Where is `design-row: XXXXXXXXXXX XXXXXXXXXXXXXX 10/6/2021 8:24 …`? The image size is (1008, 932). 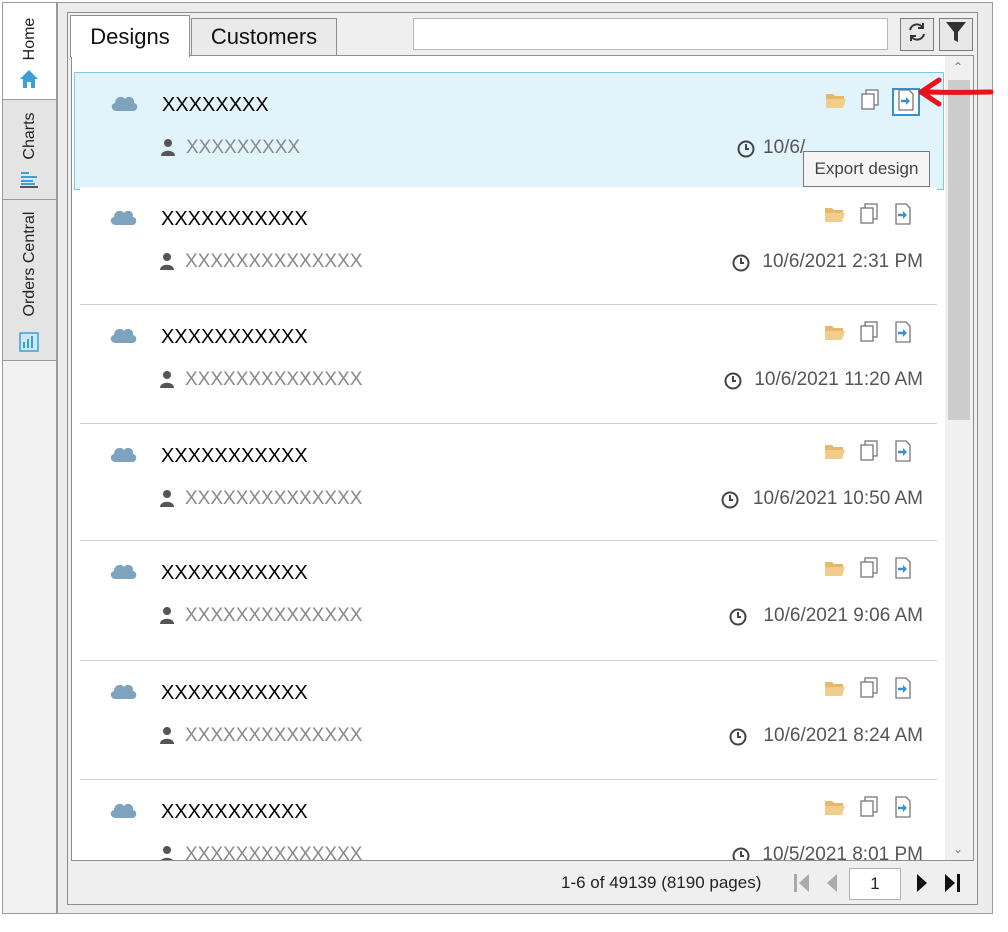 design-row: XXXXXXXXXXX XXXXXXXXXXXXXX 10/6/2021 8:24 … is located at coordinates (508, 720).